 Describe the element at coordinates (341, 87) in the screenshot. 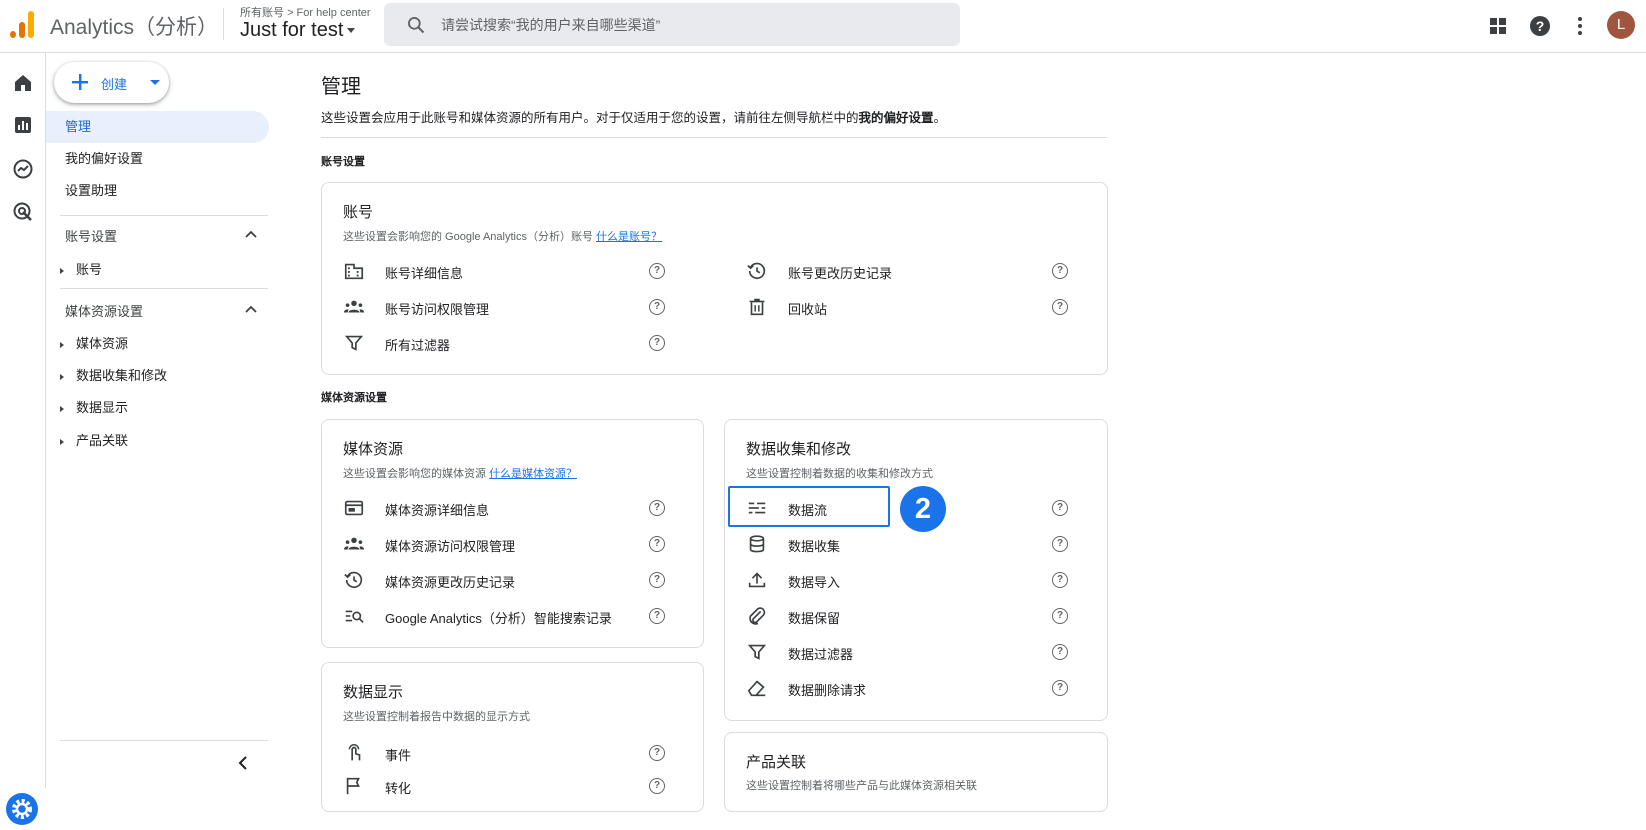

I see `page-title: 管理` at that location.